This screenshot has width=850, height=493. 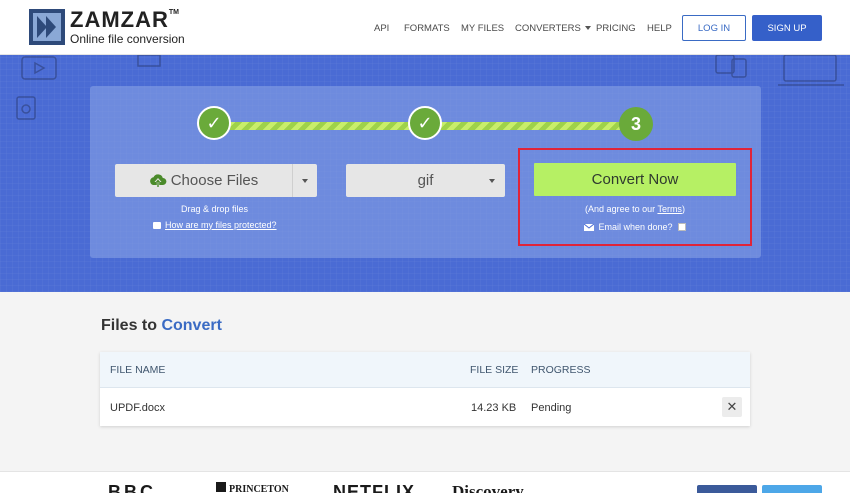 What do you see at coordinates (681, 227) in the screenshot?
I see `email-when-done-checkbox` at bounding box center [681, 227].